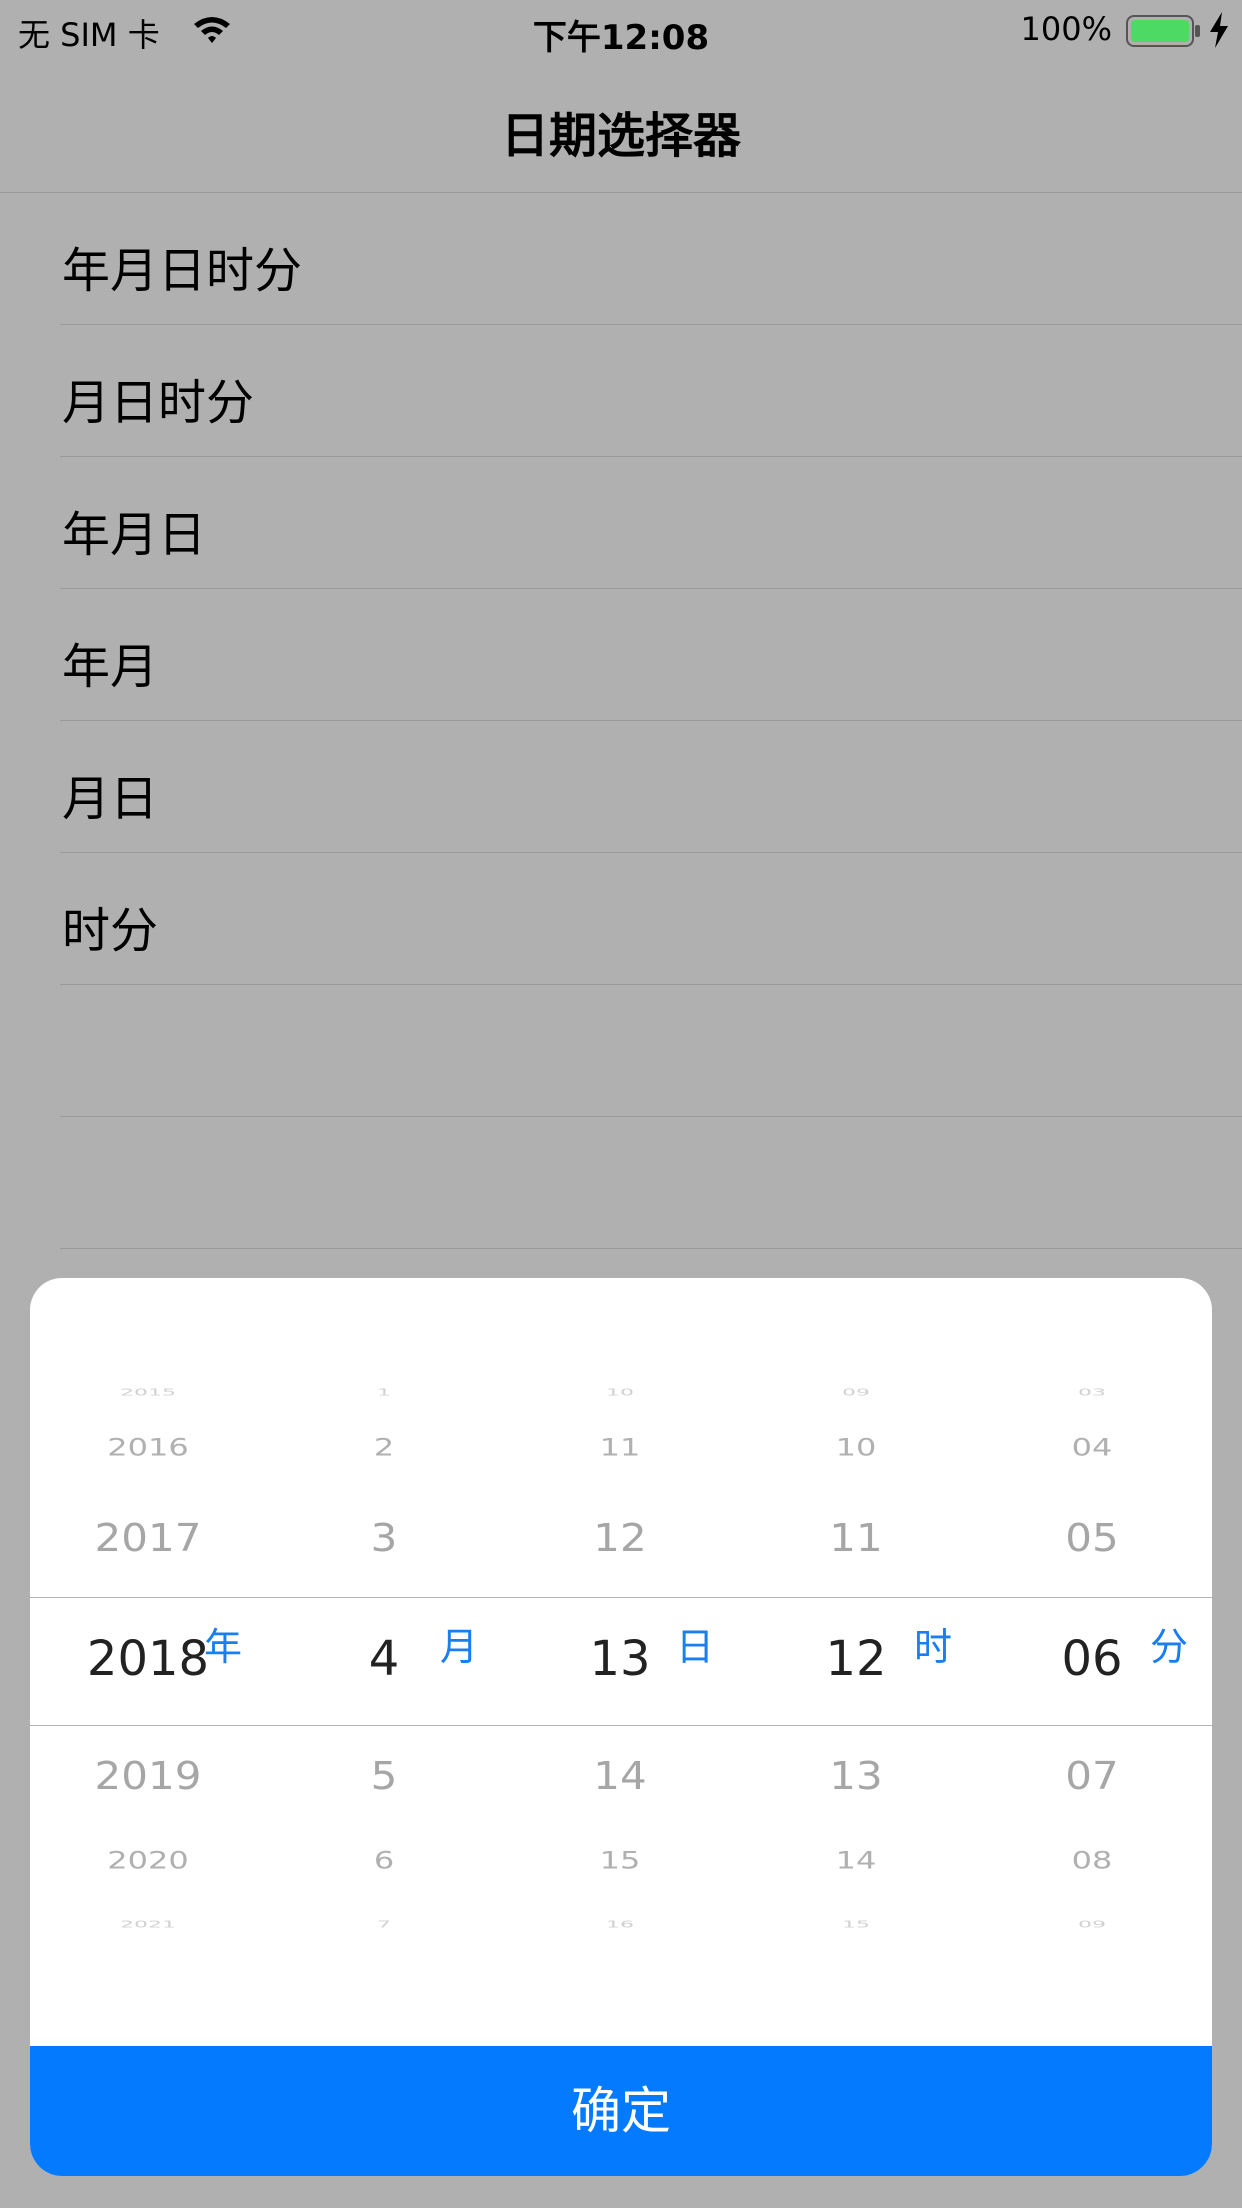 Image resolution: width=1242 pixels, height=2208 pixels. I want to click on wheel-value: 07, so click(1092, 1775).